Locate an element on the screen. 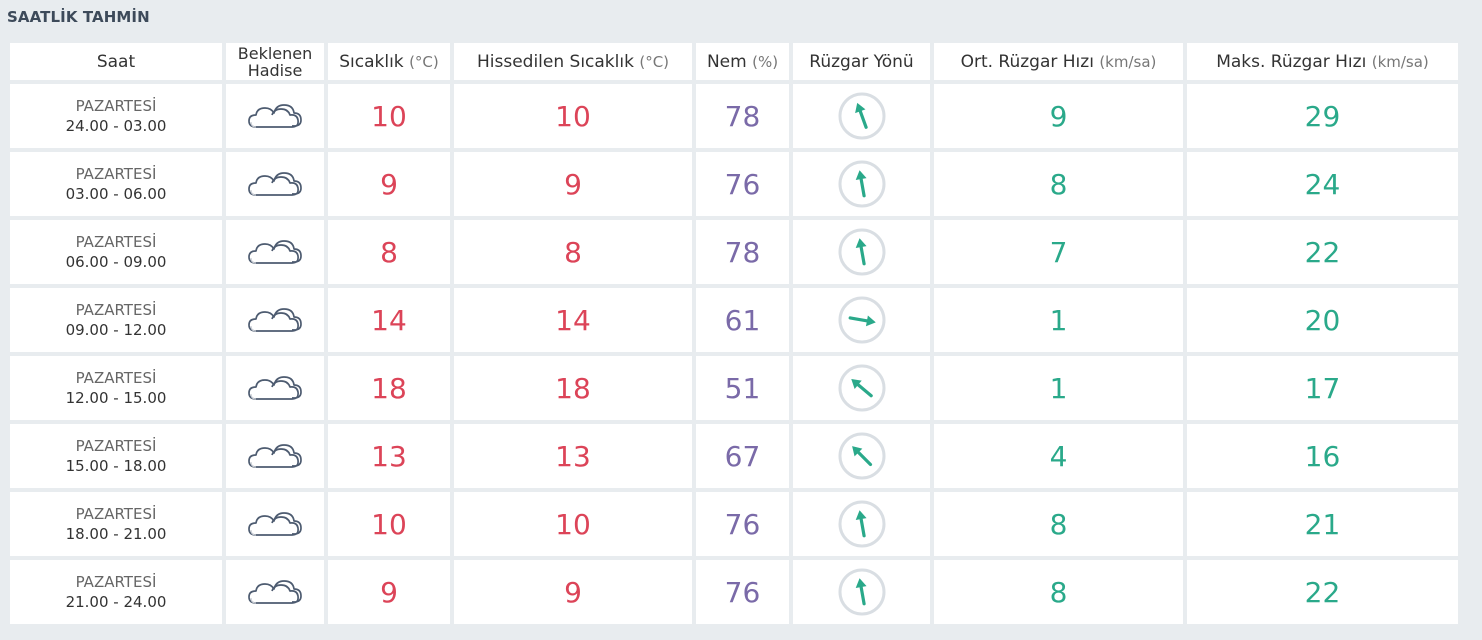 Image resolution: width=1482 pixels, height=640 pixels. feels-like-cell: 18 is located at coordinates (573, 388).